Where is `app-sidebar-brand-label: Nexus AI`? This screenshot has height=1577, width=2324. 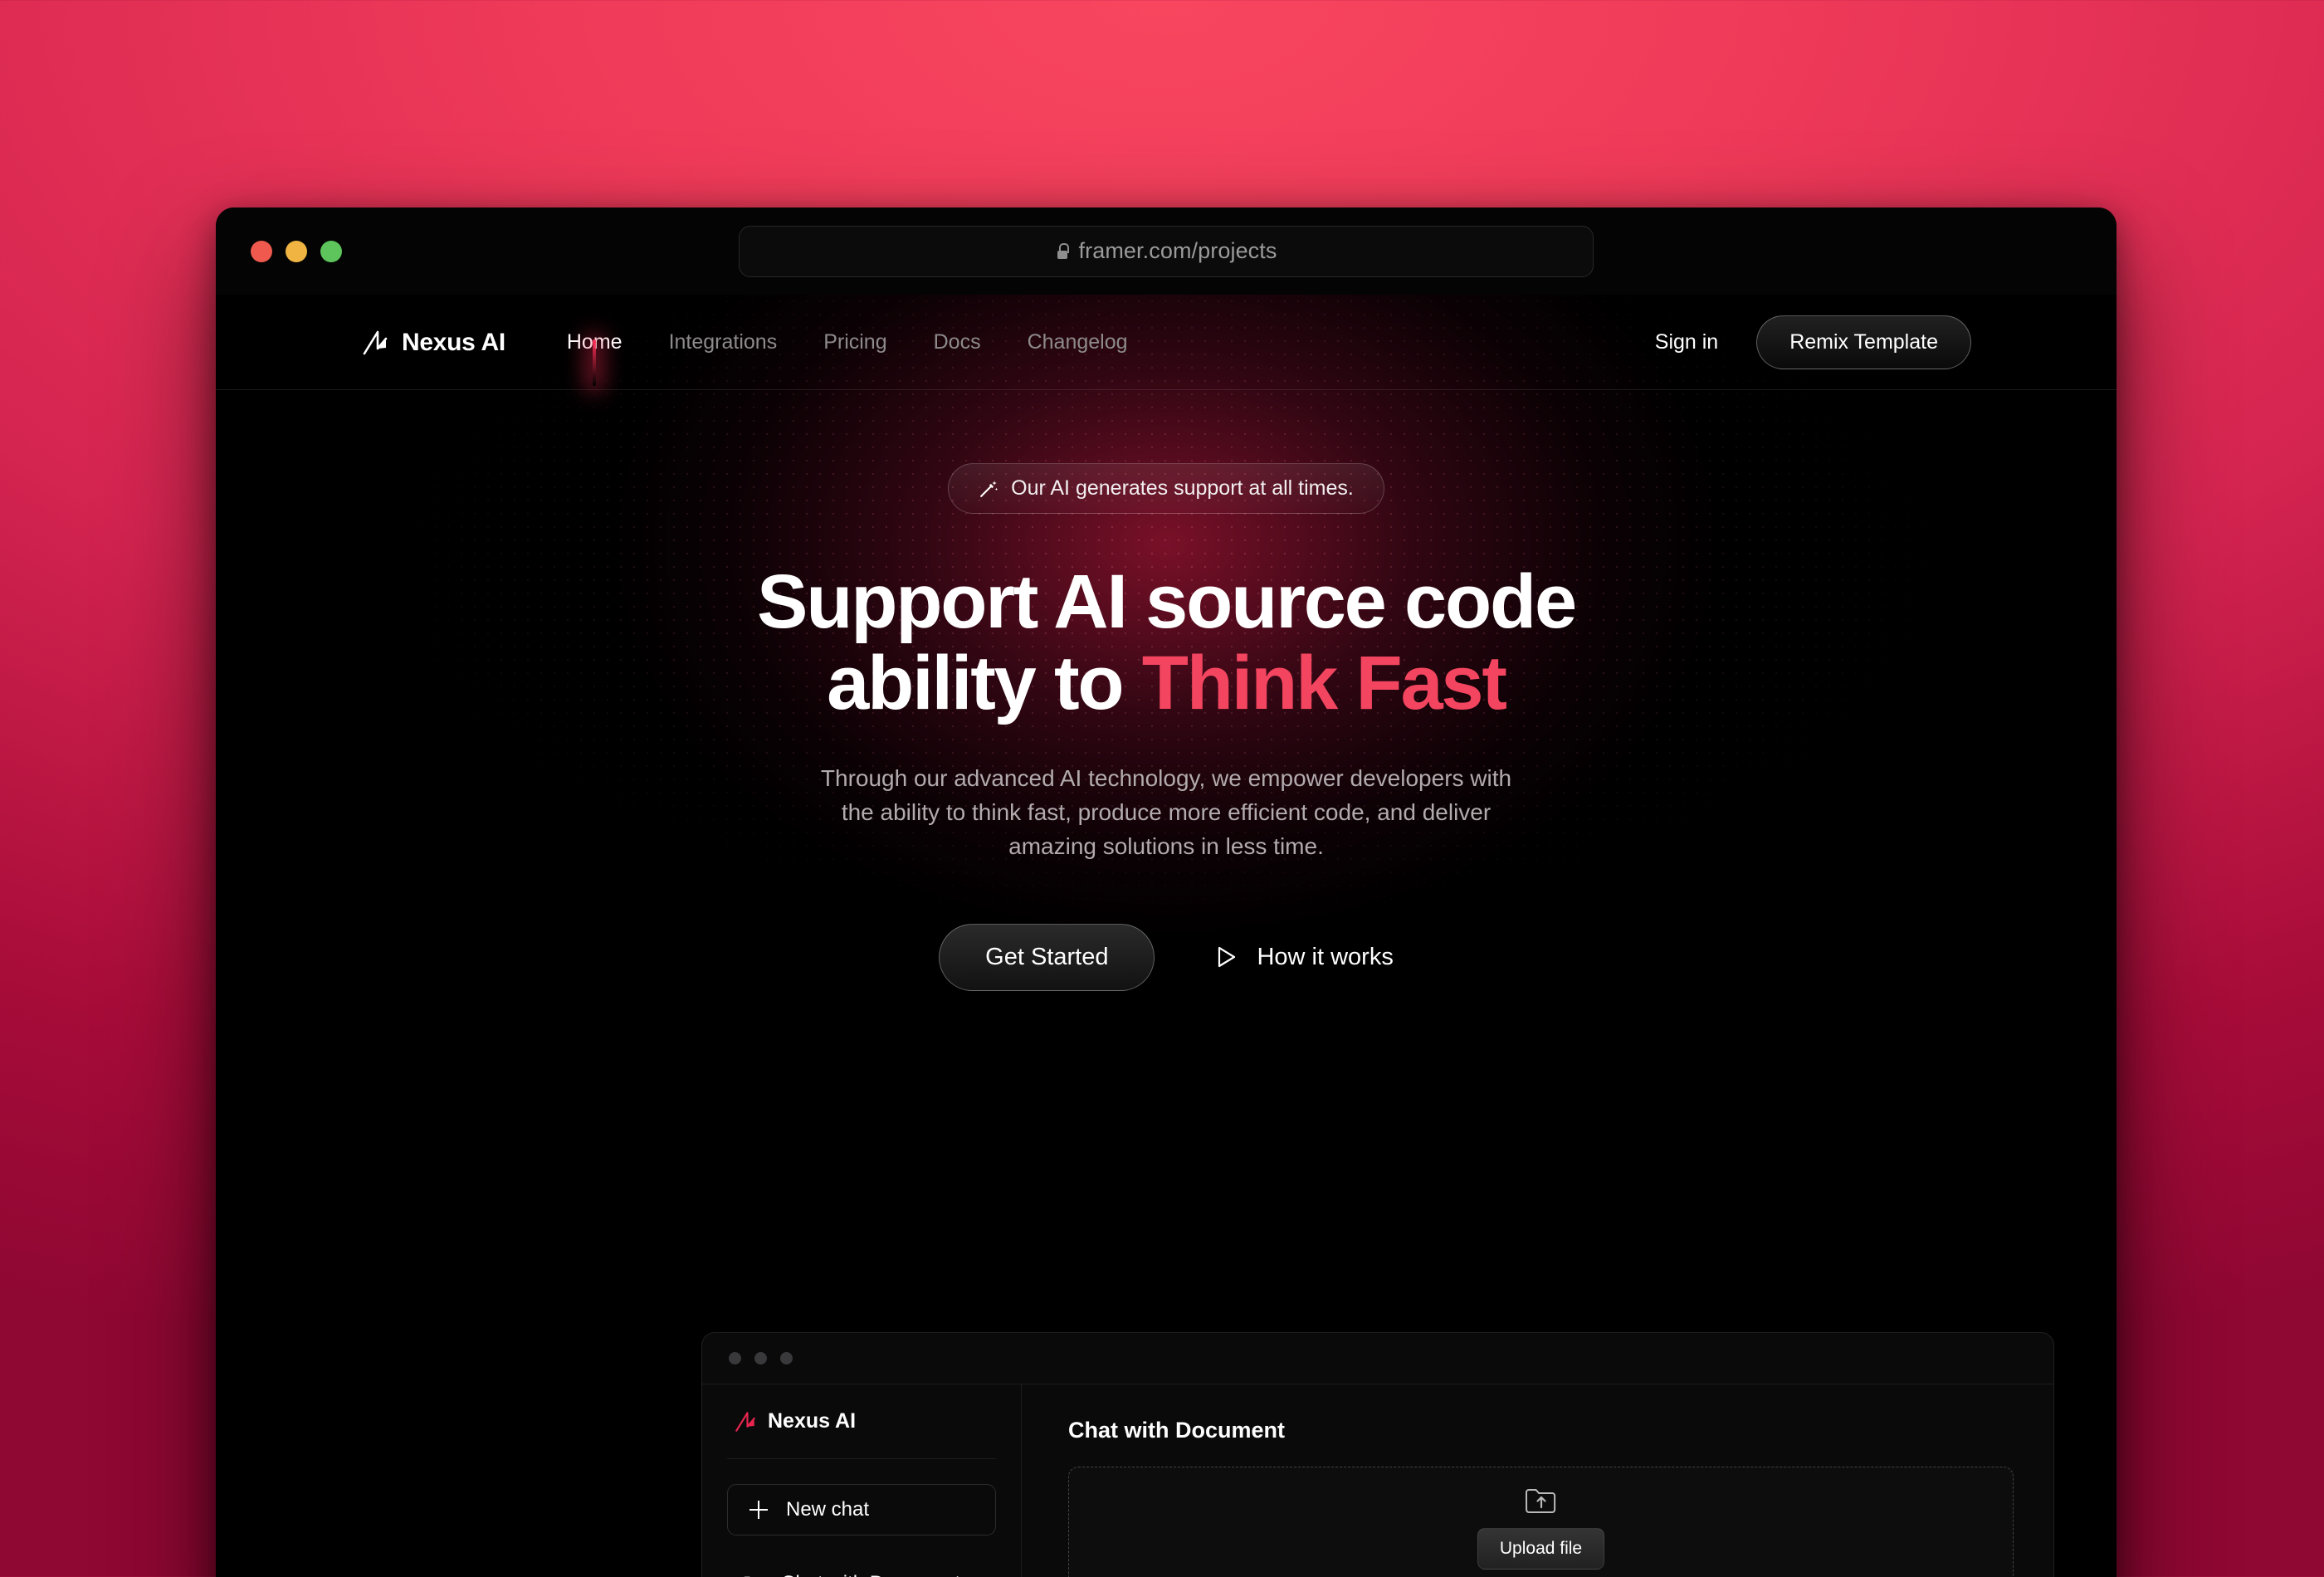
app-sidebar-brand-label: Nexus AI is located at coordinates (812, 1421).